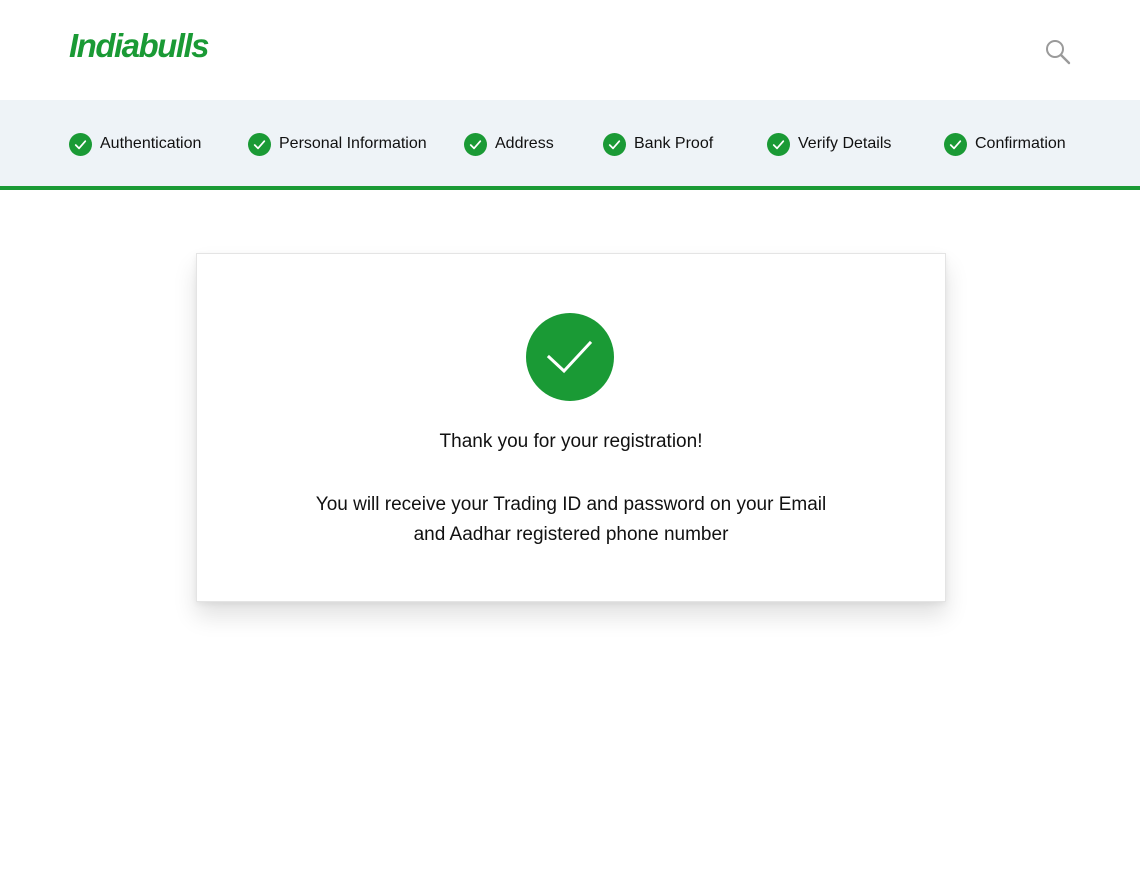 The image size is (1140, 893). I want to click on step-label: Personal Information, so click(353, 143).